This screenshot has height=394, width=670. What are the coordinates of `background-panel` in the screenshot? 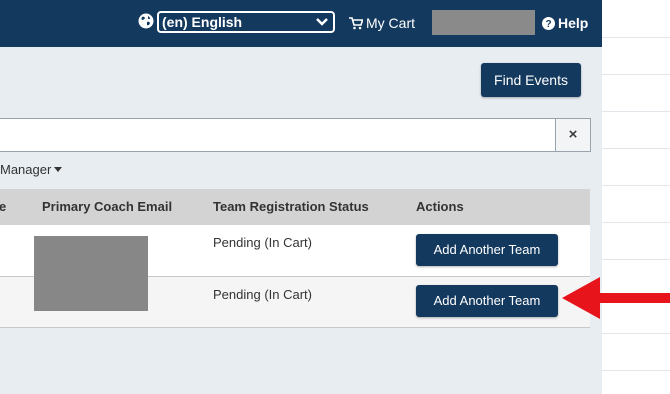 It's located at (636, 197).